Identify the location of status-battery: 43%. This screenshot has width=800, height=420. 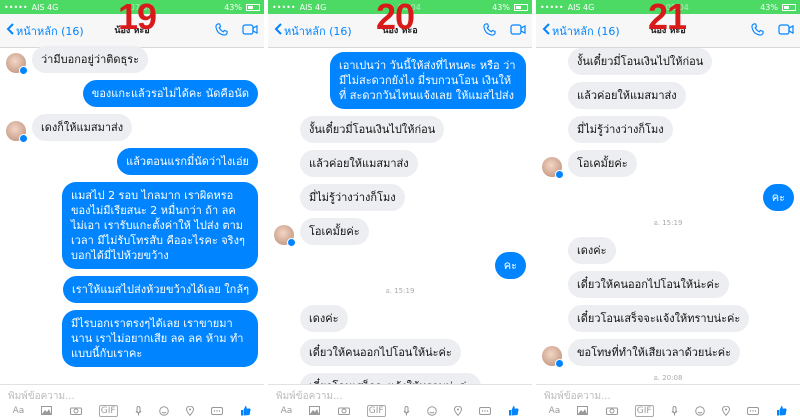
(778, 7).